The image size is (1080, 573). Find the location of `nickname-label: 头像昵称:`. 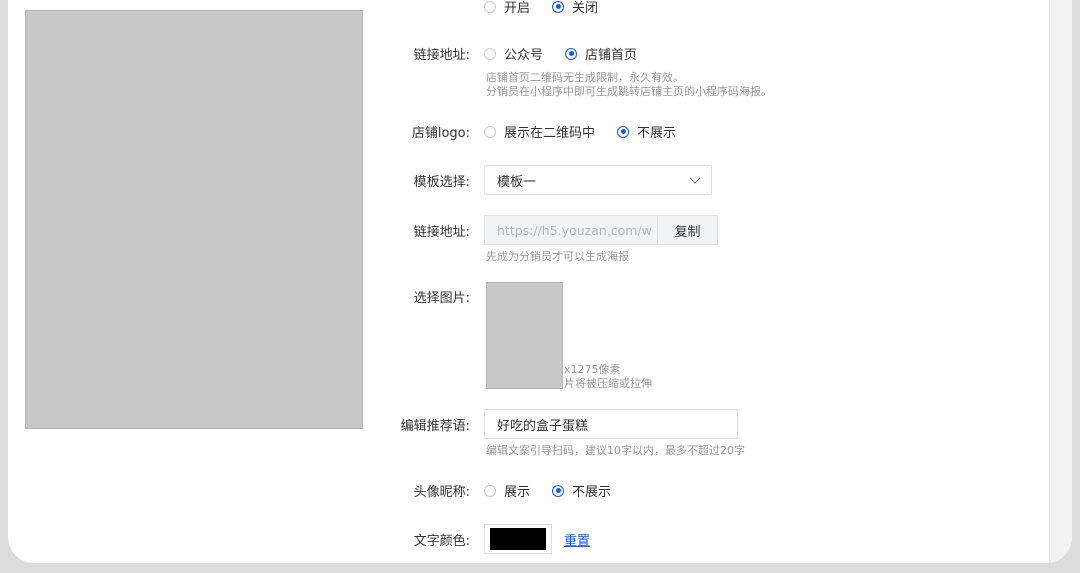

nickname-label: 头像昵称: is located at coordinates (441, 492).